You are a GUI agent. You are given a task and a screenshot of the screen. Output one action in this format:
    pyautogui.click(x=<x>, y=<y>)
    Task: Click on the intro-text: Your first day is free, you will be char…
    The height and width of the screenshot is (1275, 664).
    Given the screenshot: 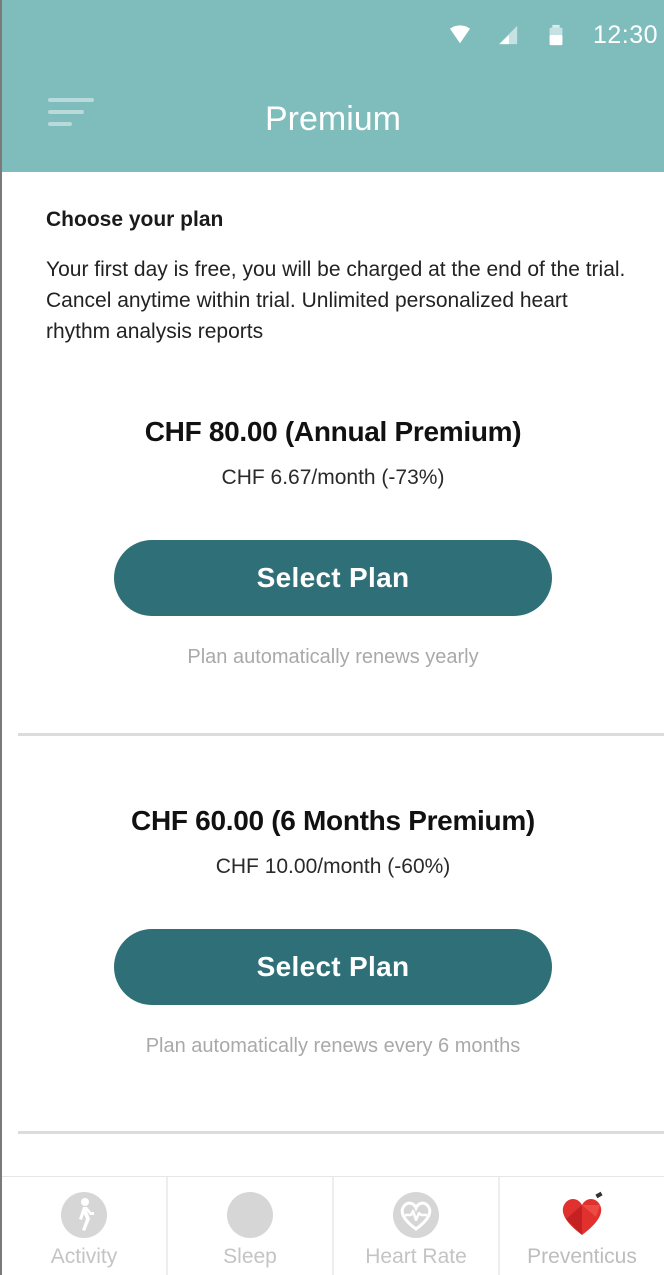 What is the action you would take?
    pyautogui.click(x=336, y=300)
    